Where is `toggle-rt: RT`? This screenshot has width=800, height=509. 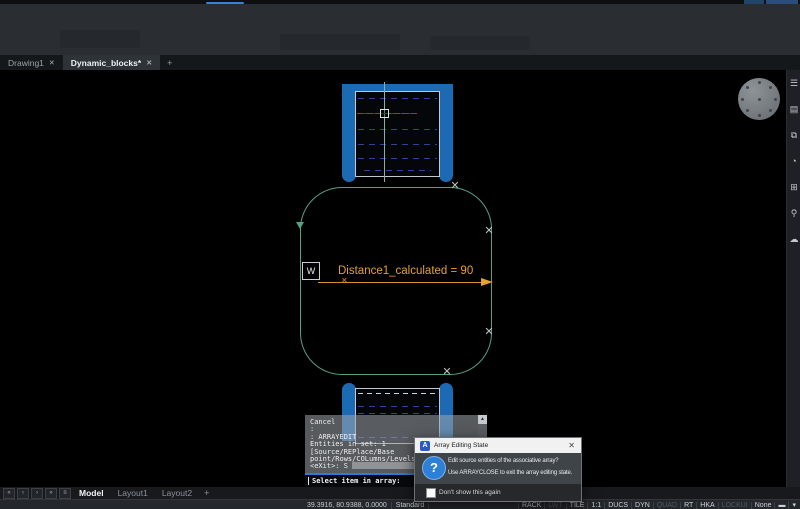
toggle-rt: RT is located at coordinates (688, 505).